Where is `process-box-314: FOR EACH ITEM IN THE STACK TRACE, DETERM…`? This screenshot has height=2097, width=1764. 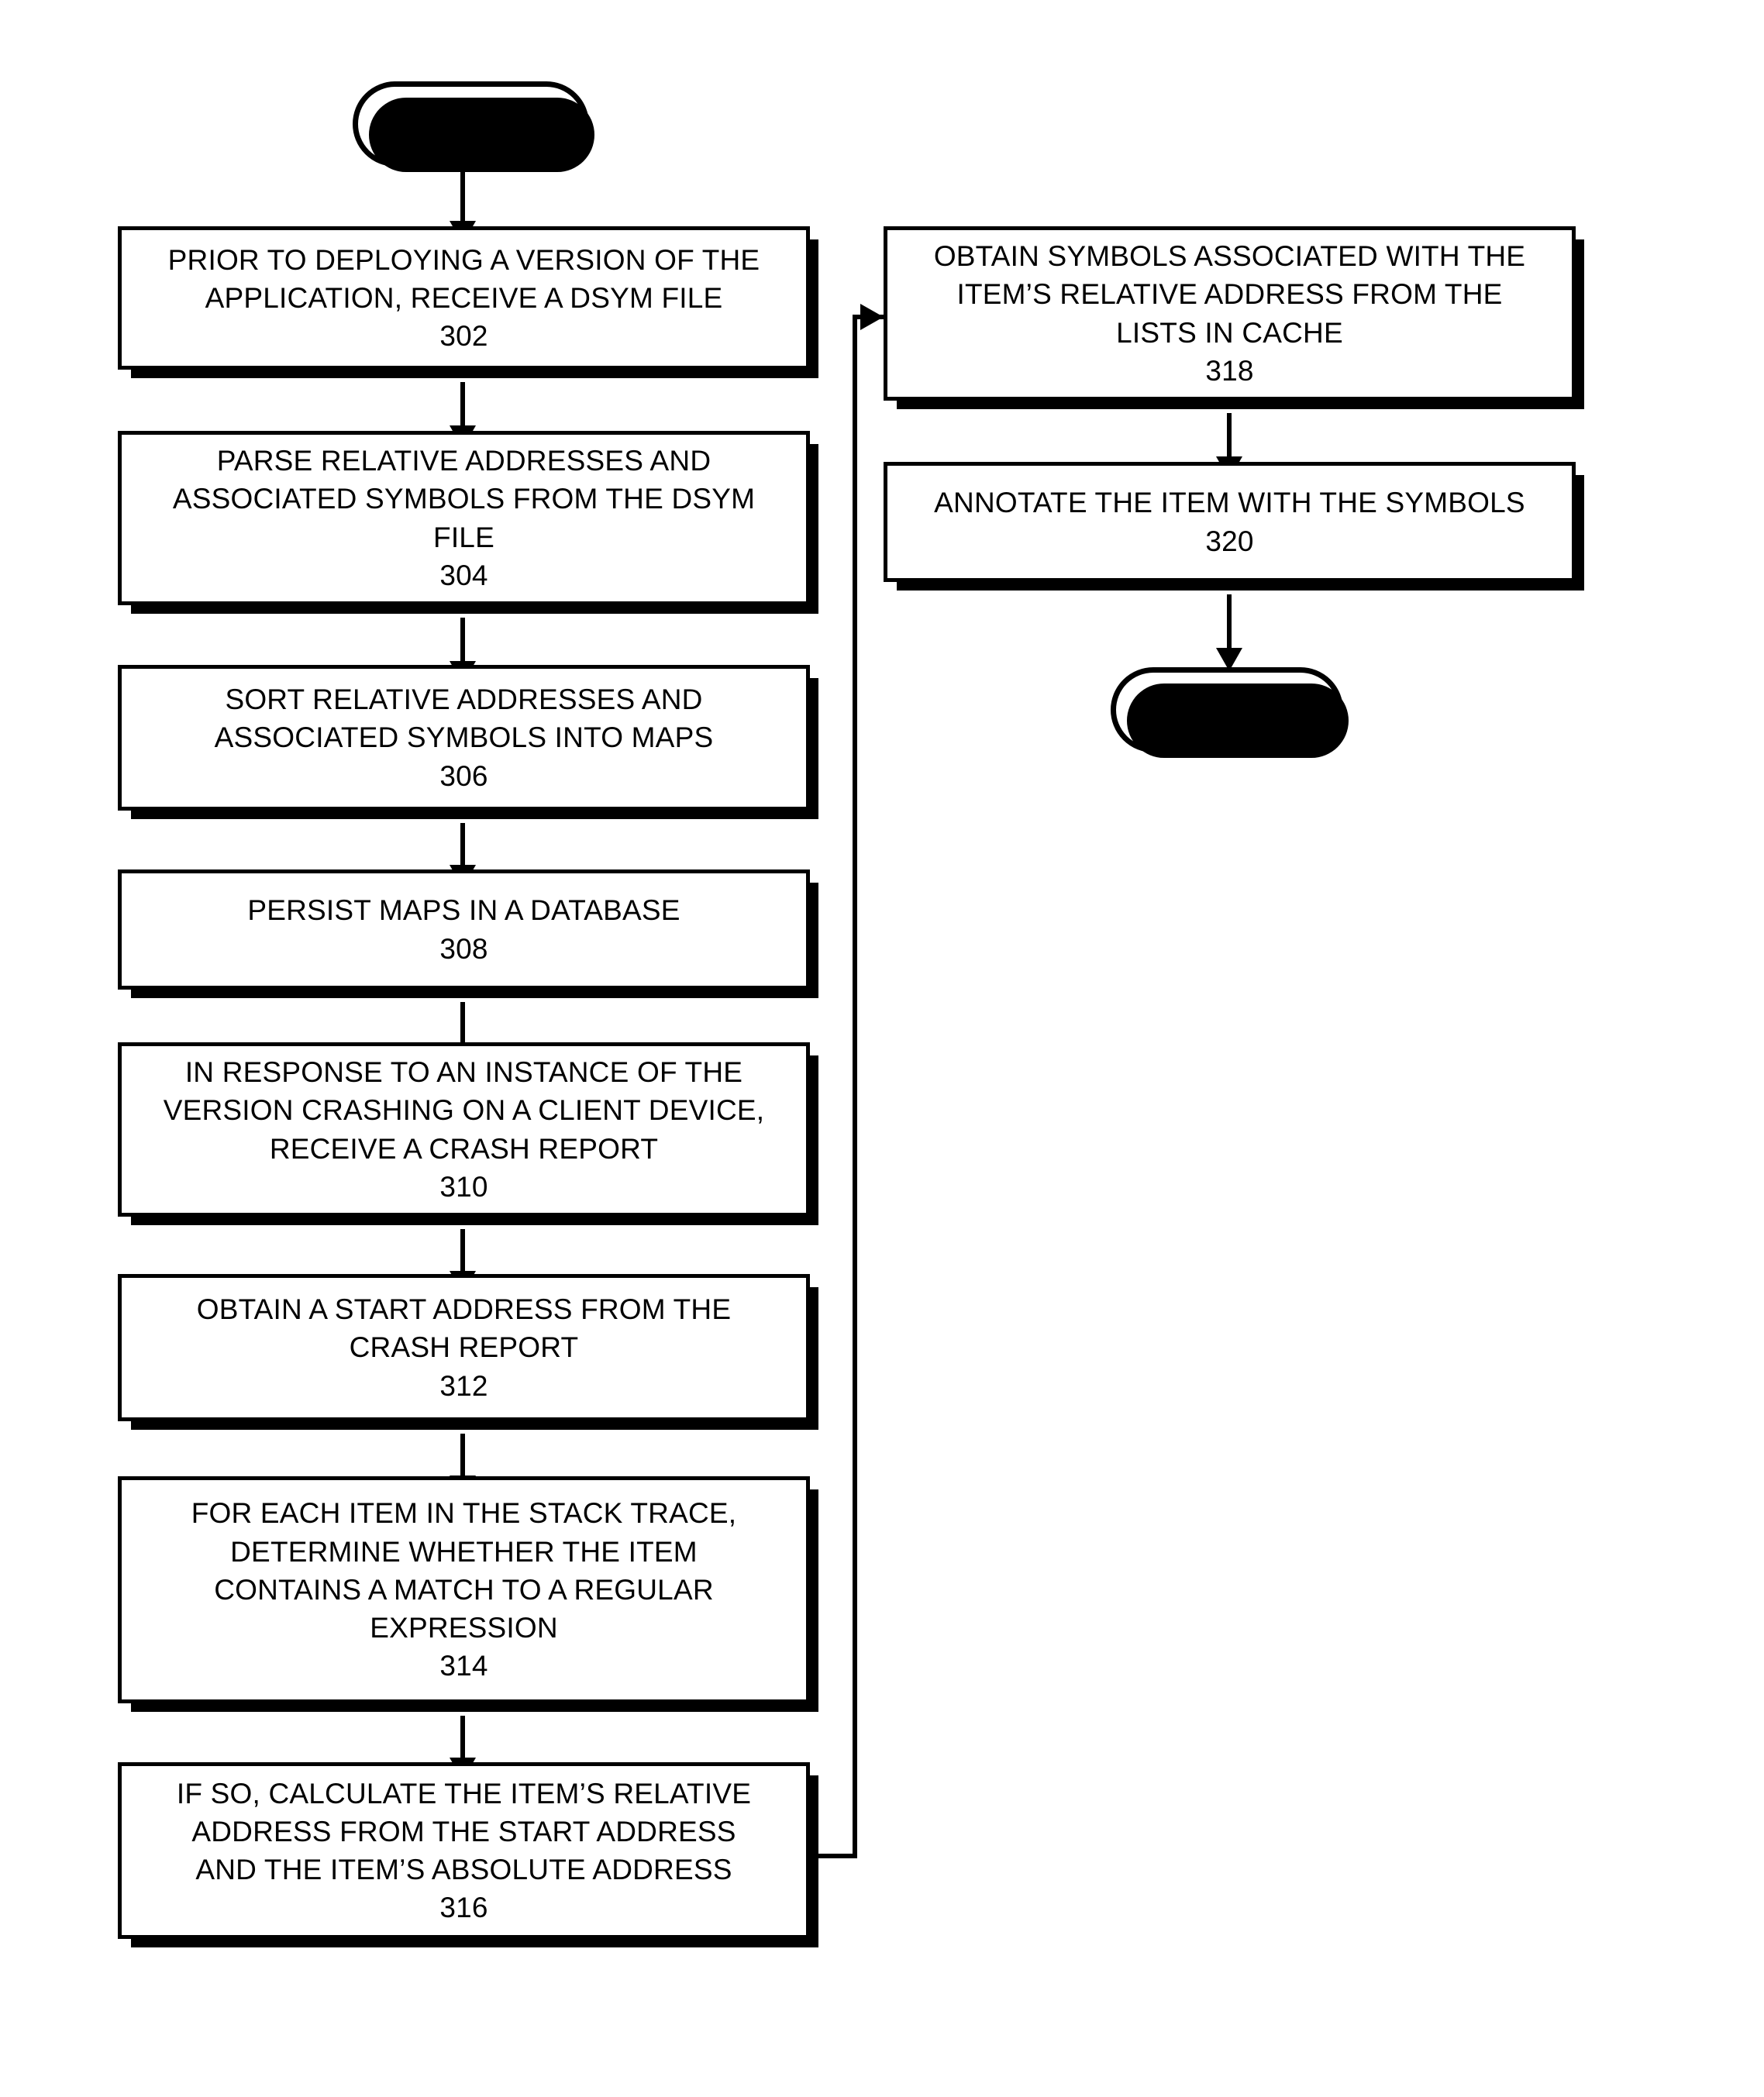 process-box-314: FOR EACH ITEM IN THE STACK TRACE, DETERM… is located at coordinates (468, 1594).